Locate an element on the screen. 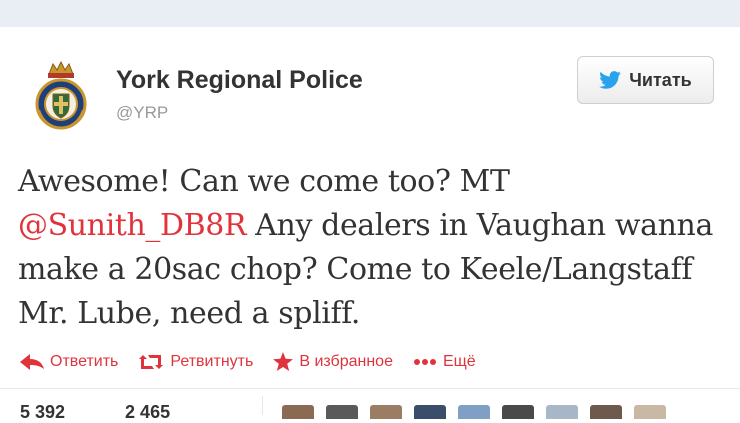  tweet-actions: Ответить Ретвитнуть В избранное Ещё is located at coordinates (258, 362).